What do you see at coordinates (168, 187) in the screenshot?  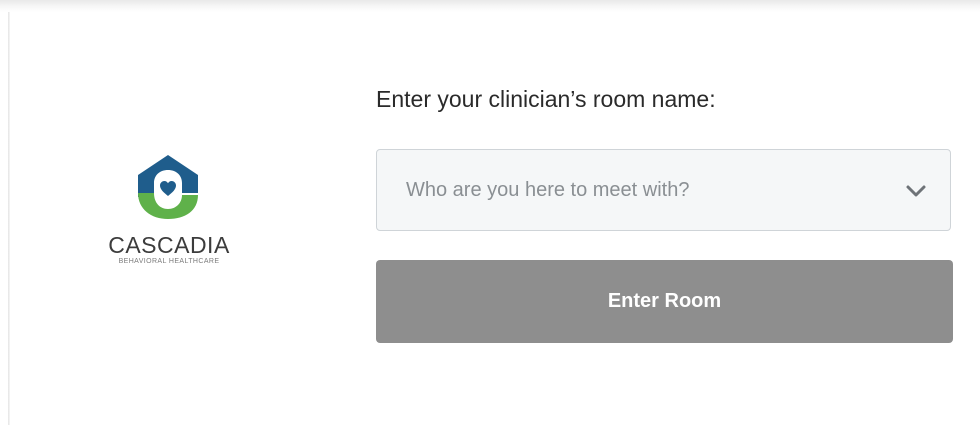 I see `house-heart-logo-icon` at bounding box center [168, 187].